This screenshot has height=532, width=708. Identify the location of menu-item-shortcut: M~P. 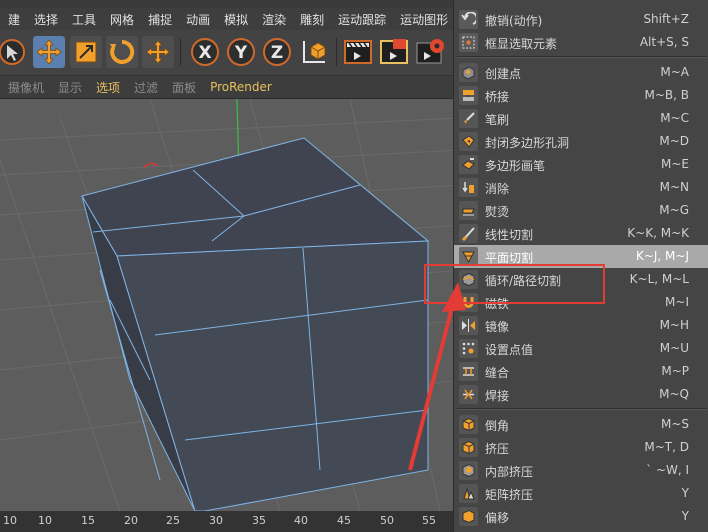
(675, 371).